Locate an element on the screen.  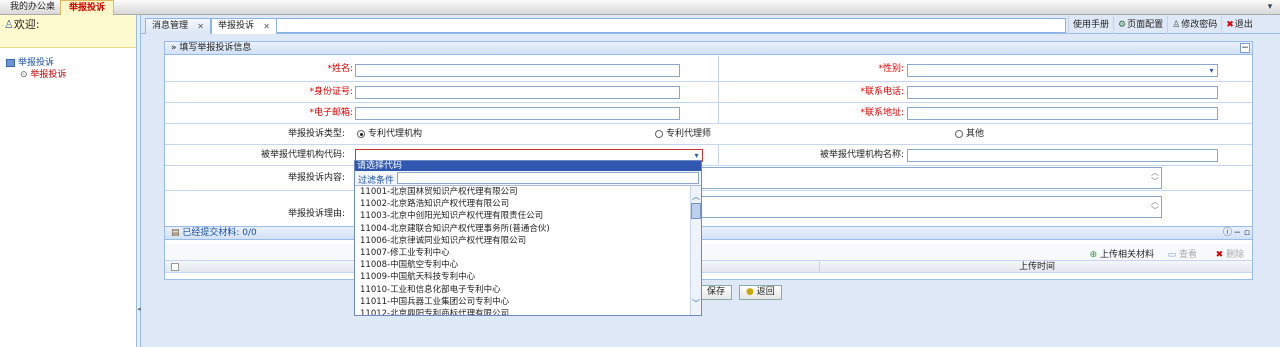
address-label: *联系地址: is located at coordinates (882, 113).